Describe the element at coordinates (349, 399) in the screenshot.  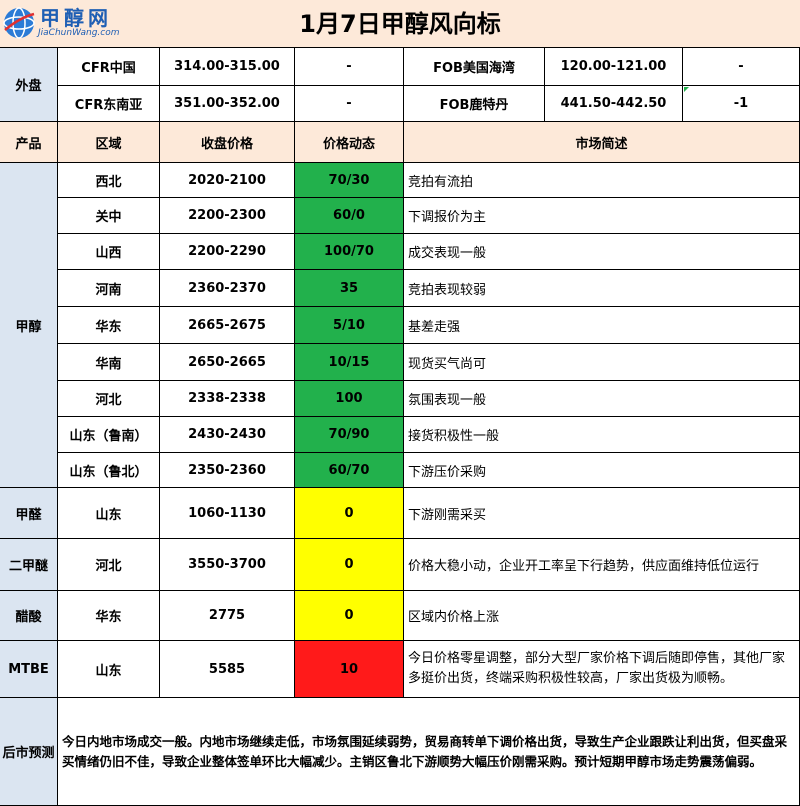
I see `price-change-cell: 100` at that location.